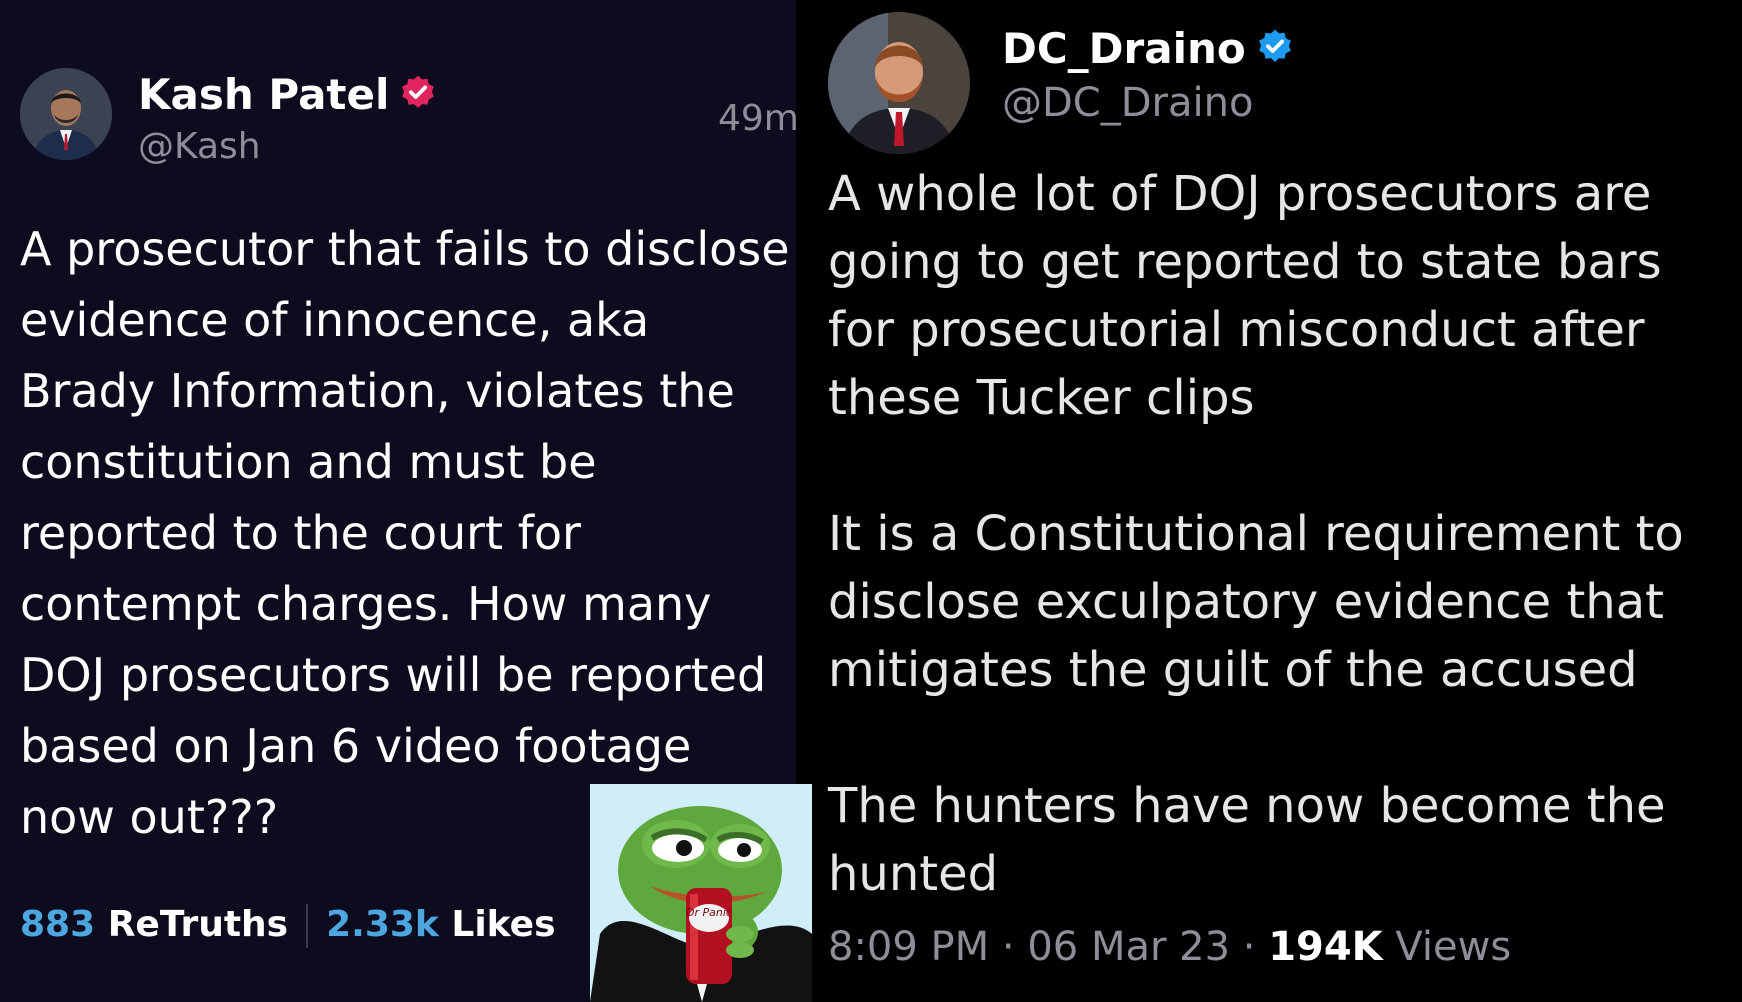 The height and width of the screenshot is (1002, 1742). Describe the element at coordinates (709, 912) in the screenshot. I see `soda-can-text: Dr Panic` at that location.